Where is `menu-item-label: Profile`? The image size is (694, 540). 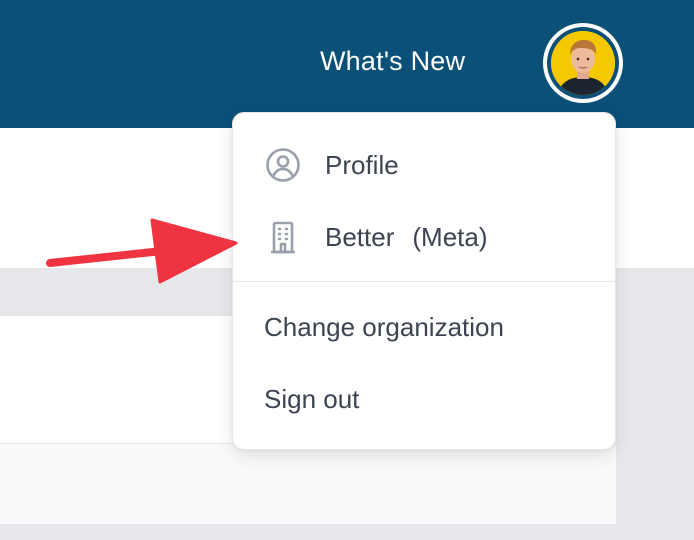
menu-item-label: Profile is located at coordinates (362, 164).